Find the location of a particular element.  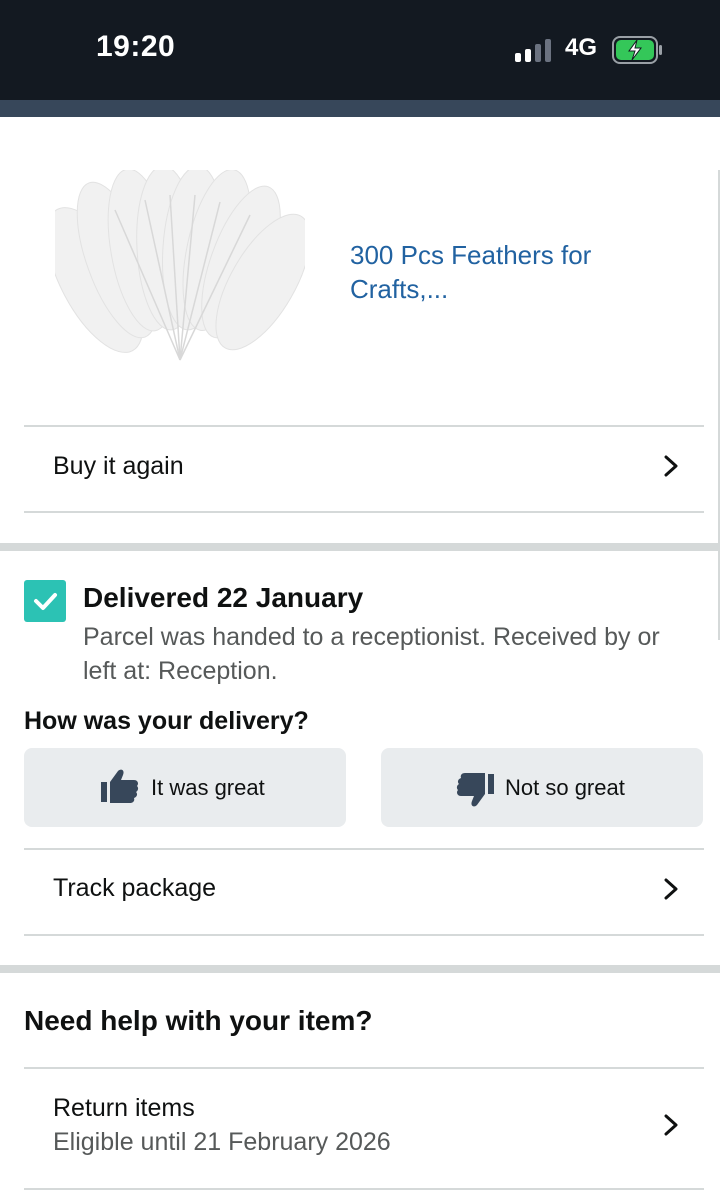

white-feathers-image is located at coordinates (180, 270).